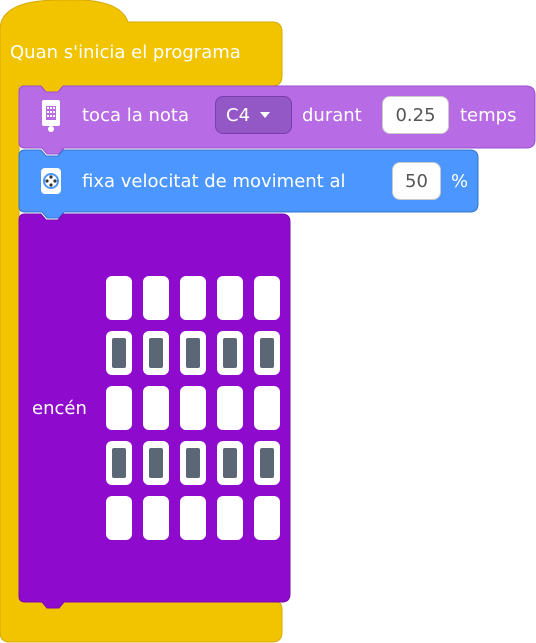 This screenshot has width=536, height=643. Describe the element at coordinates (214, 181) in the screenshot. I see `set-speed-text: fixa velocitat de moviment al` at that location.